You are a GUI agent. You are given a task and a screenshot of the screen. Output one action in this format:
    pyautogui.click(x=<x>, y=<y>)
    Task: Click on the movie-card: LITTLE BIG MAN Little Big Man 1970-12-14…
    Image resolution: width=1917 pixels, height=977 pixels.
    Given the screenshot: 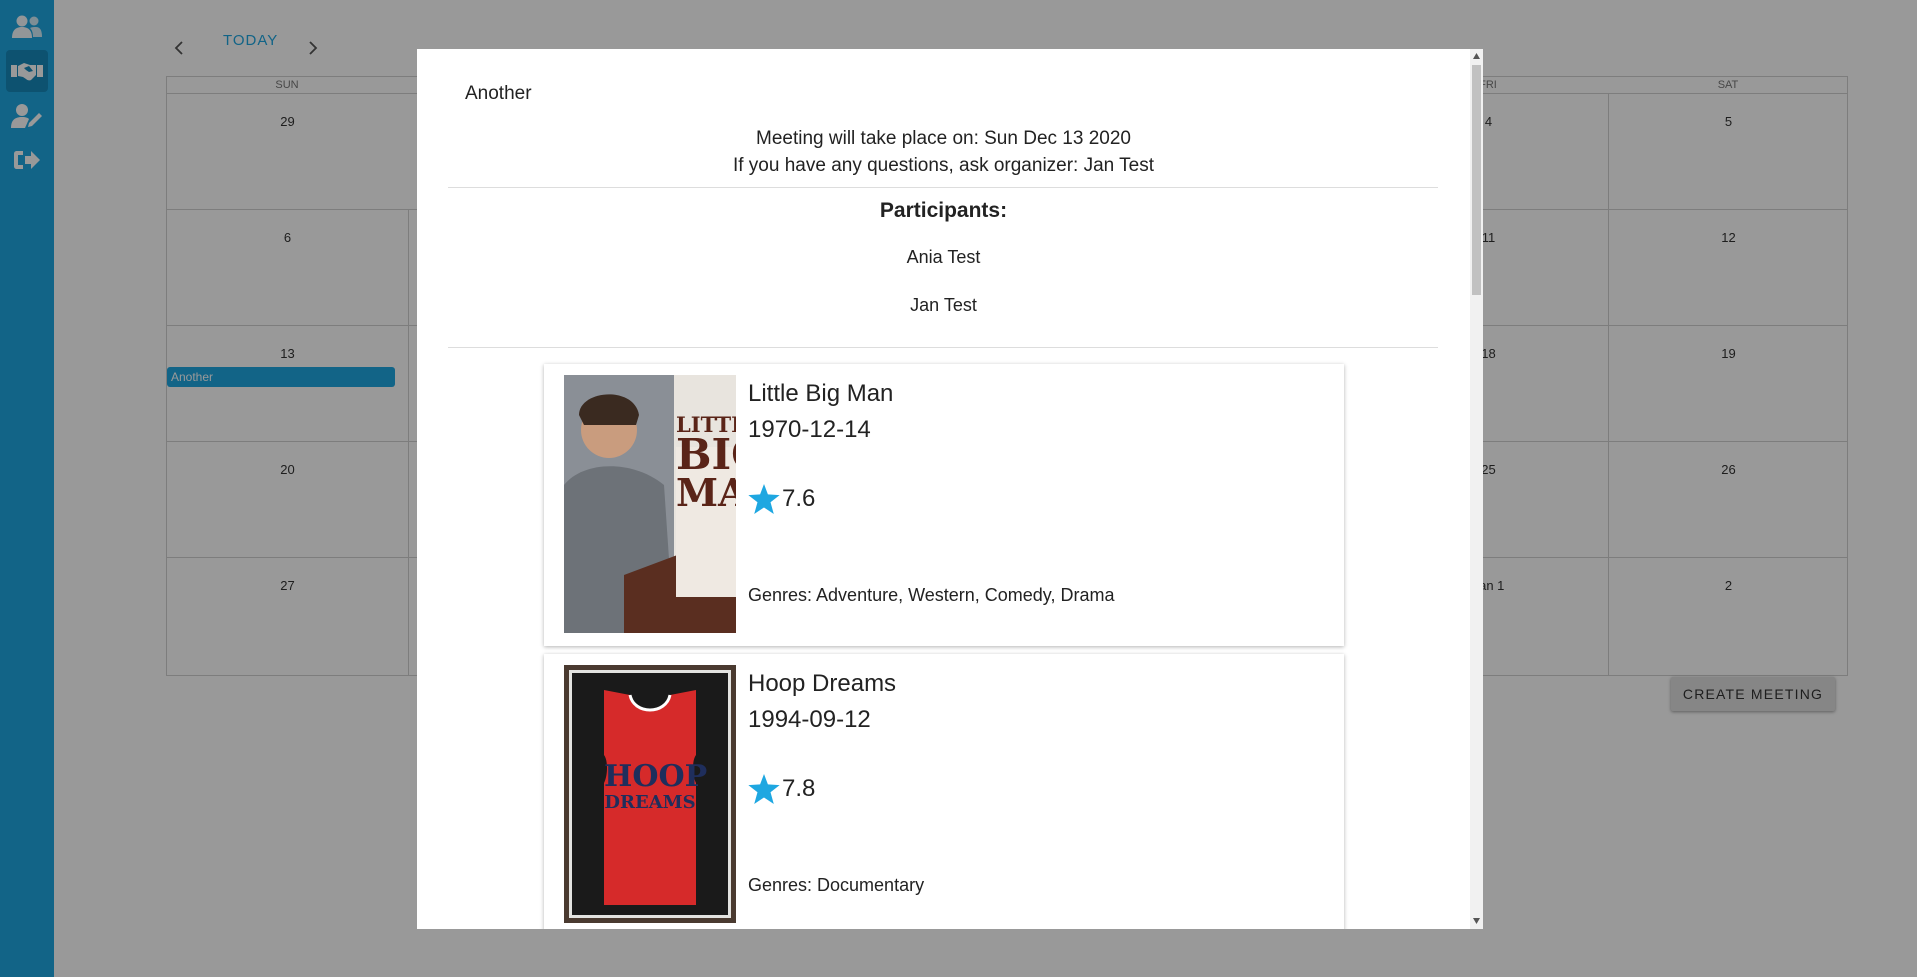 What is the action you would take?
    pyautogui.click(x=944, y=505)
    